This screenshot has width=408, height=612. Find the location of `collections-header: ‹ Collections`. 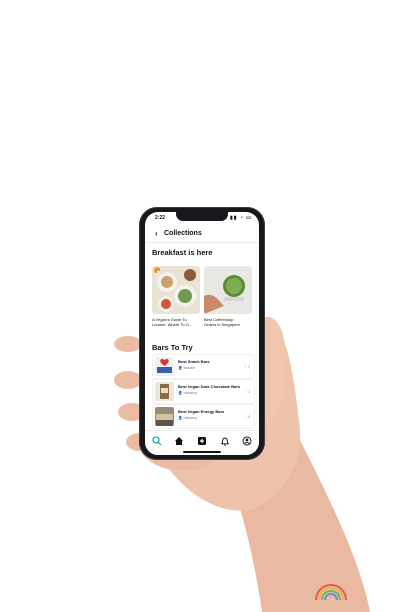

collections-header: ‹ Collections is located at coordinates (202, 234).